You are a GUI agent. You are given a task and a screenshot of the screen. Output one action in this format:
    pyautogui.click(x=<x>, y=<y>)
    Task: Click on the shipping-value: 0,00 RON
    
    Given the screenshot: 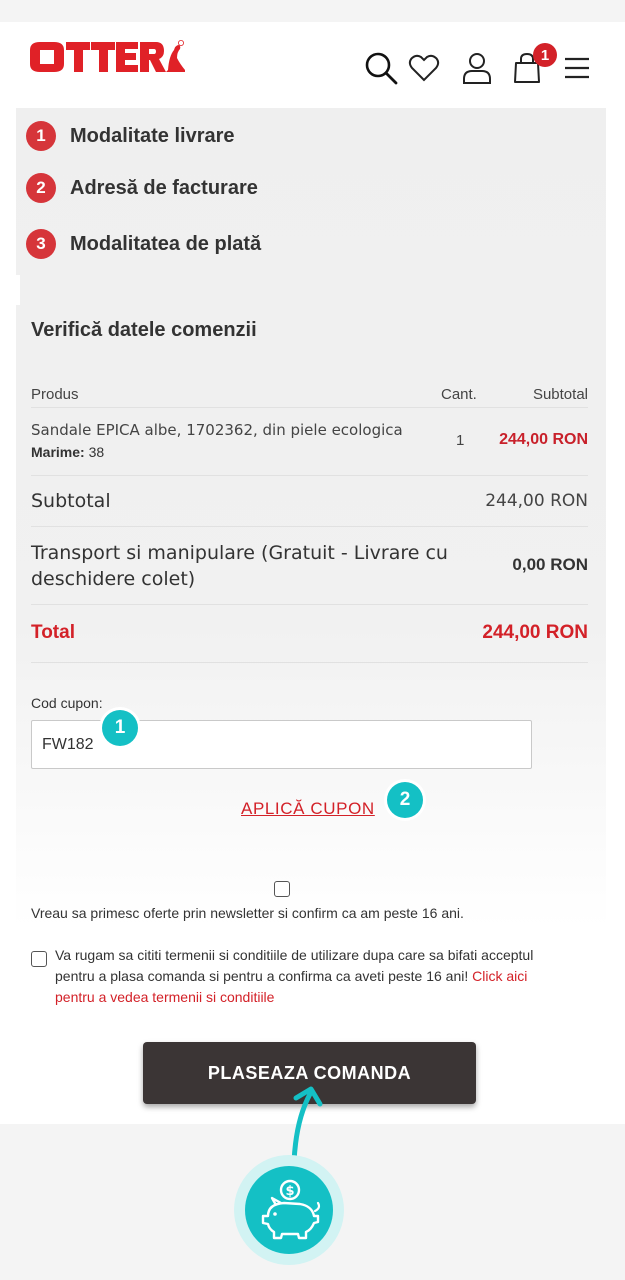 What is the action you would take?
    pyautogui.click(x=550, y=564)
    